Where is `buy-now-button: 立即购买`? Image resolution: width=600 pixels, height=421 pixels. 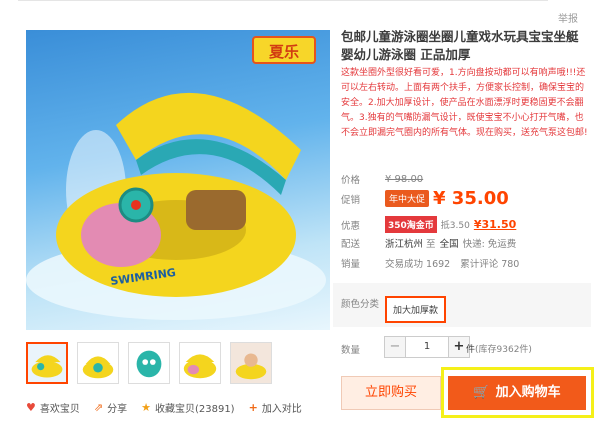
buy-now-button: 立即购买 is located at coordinates (391, 393).